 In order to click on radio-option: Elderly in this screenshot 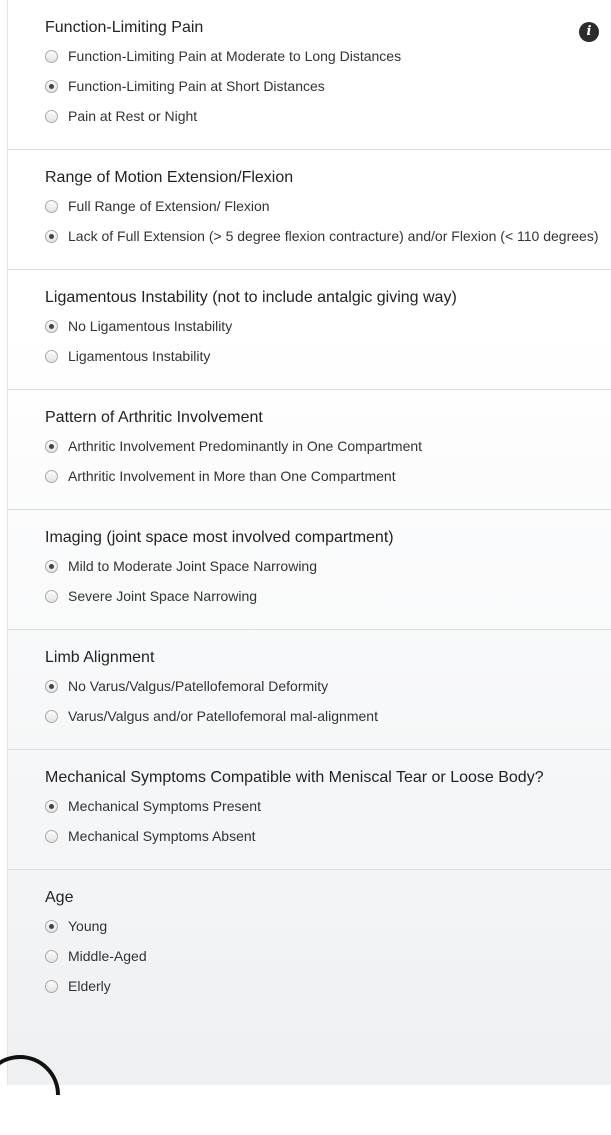, I will do `click(322, 986)`.